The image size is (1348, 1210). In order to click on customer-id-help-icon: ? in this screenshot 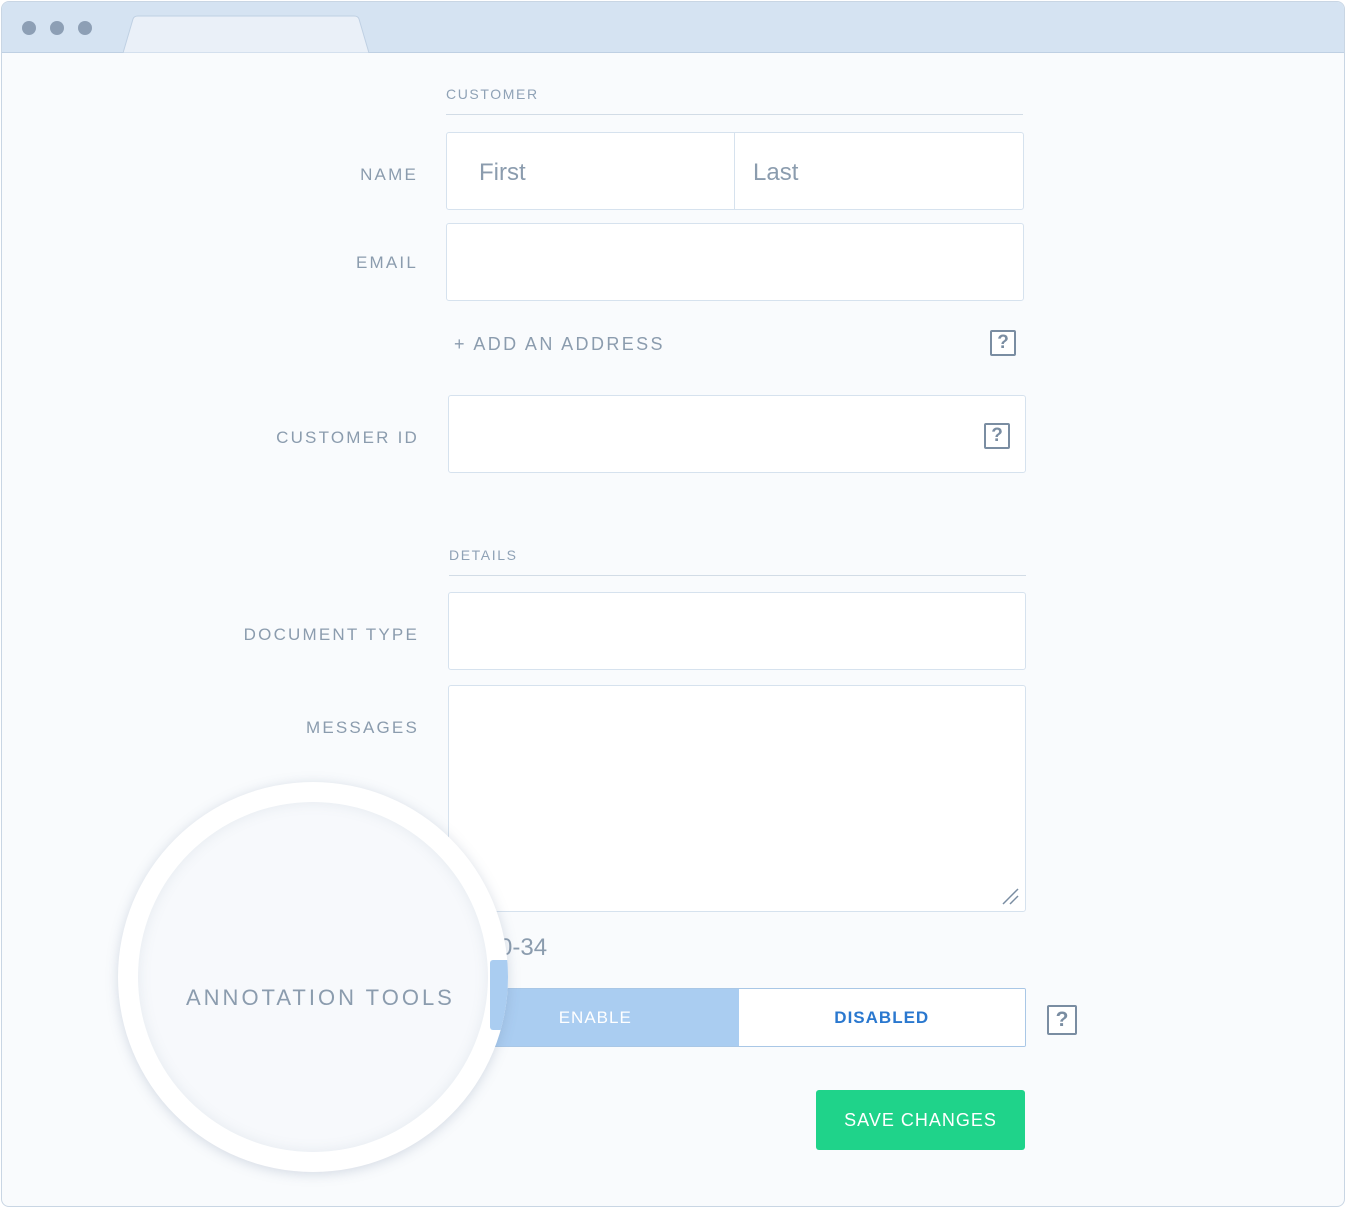, I will do `click(997, 436)`.